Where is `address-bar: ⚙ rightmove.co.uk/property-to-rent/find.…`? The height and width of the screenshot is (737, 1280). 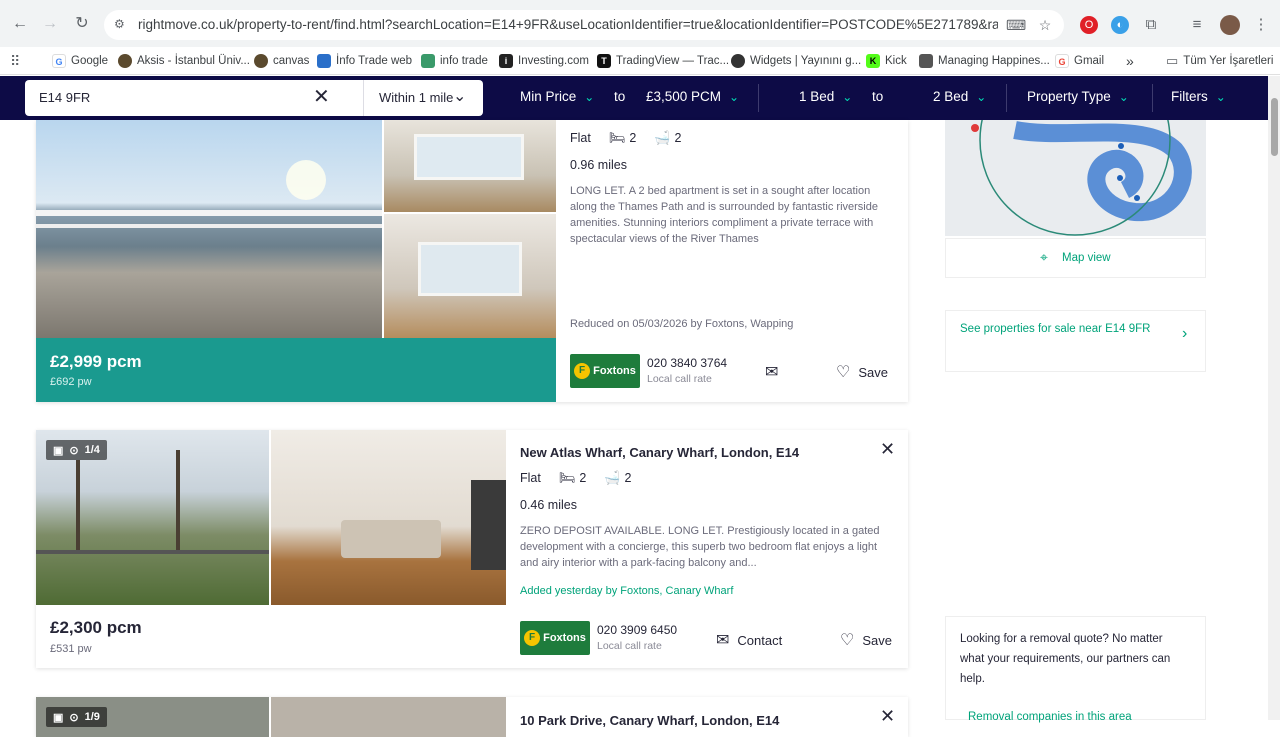 address-bar: ⚙ rightmove.co.uk/property-to-rent/find.… is located at coordinates (584, 25).